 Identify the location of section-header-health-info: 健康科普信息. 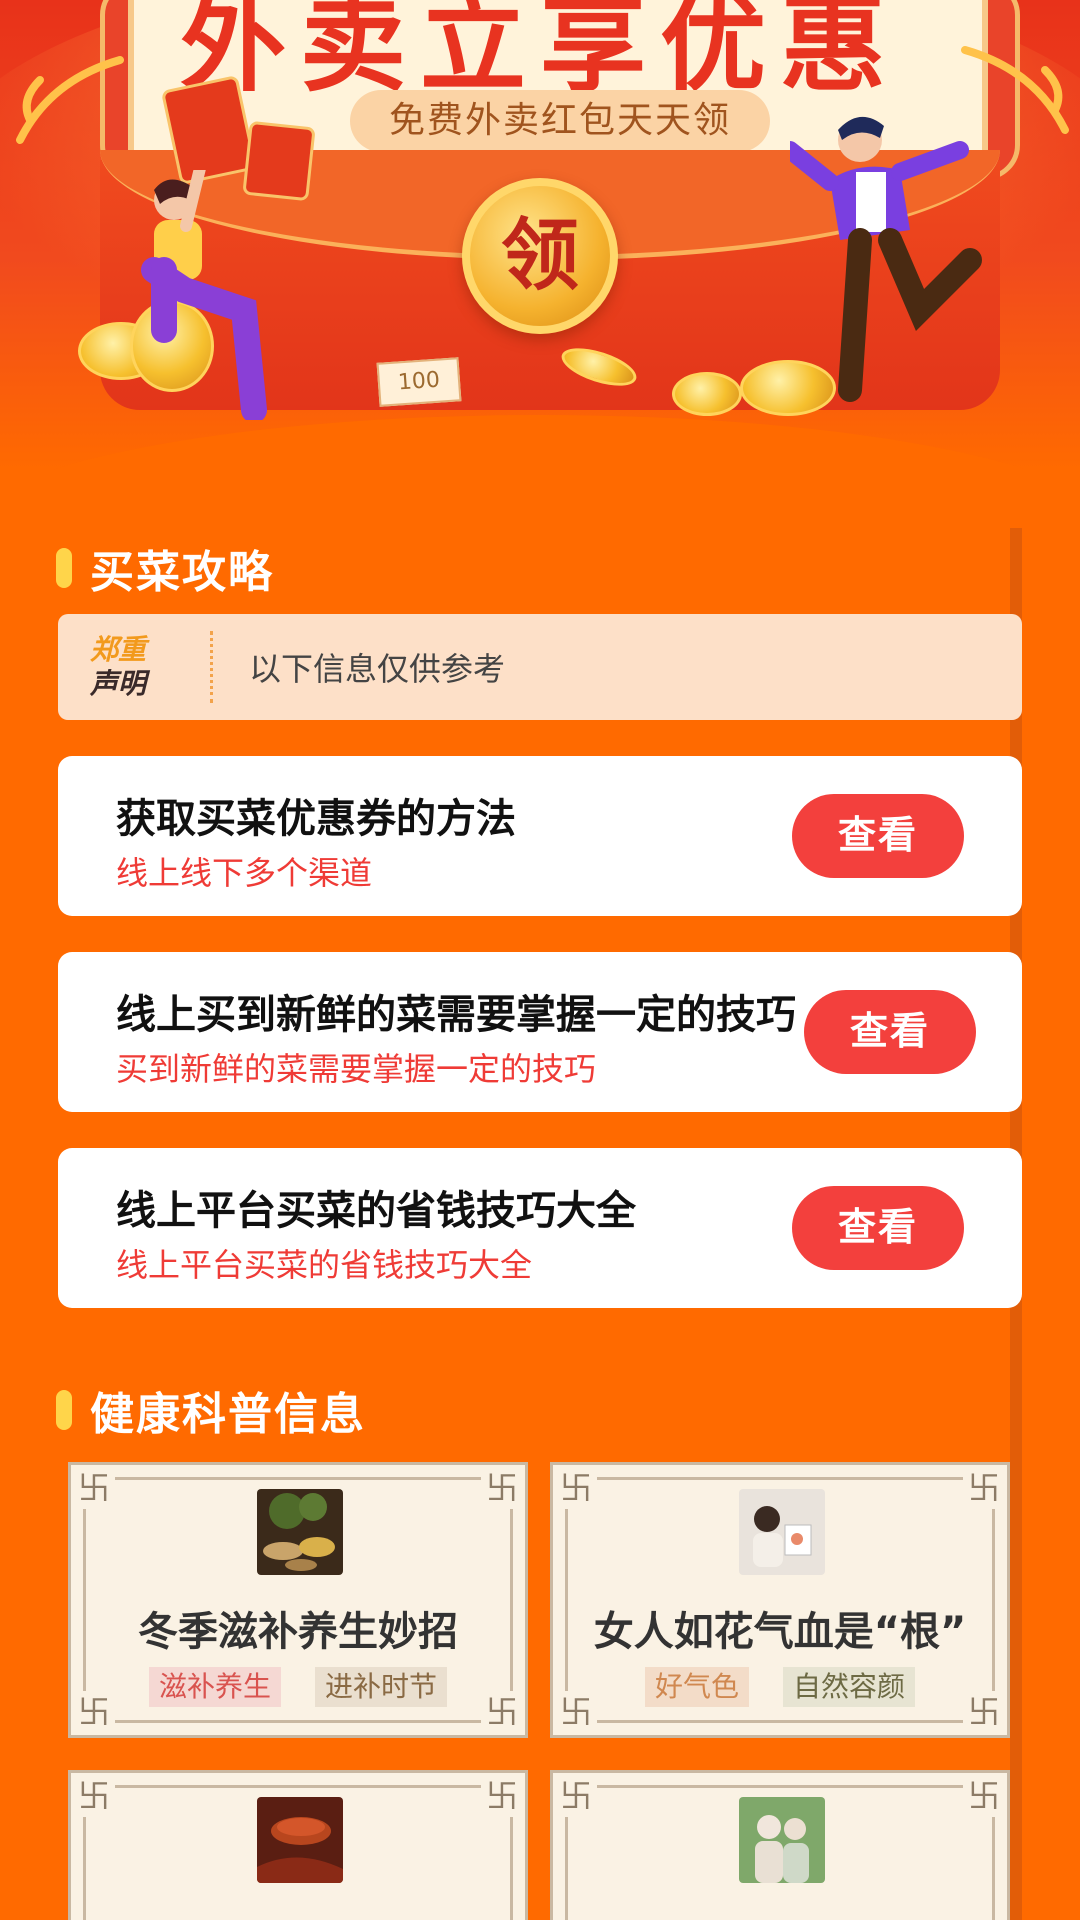
(211, 1410).